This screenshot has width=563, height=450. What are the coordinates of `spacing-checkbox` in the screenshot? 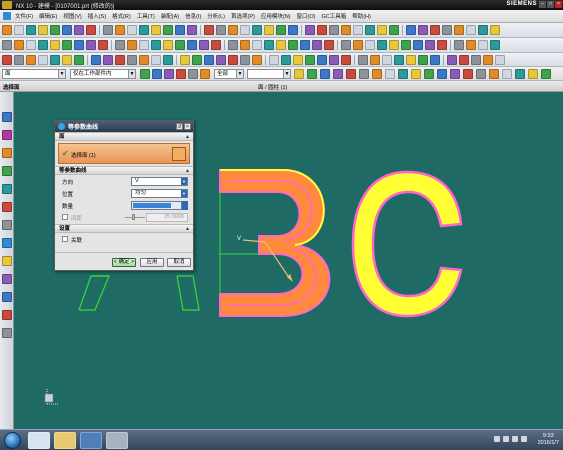 It's located at (65, 217).